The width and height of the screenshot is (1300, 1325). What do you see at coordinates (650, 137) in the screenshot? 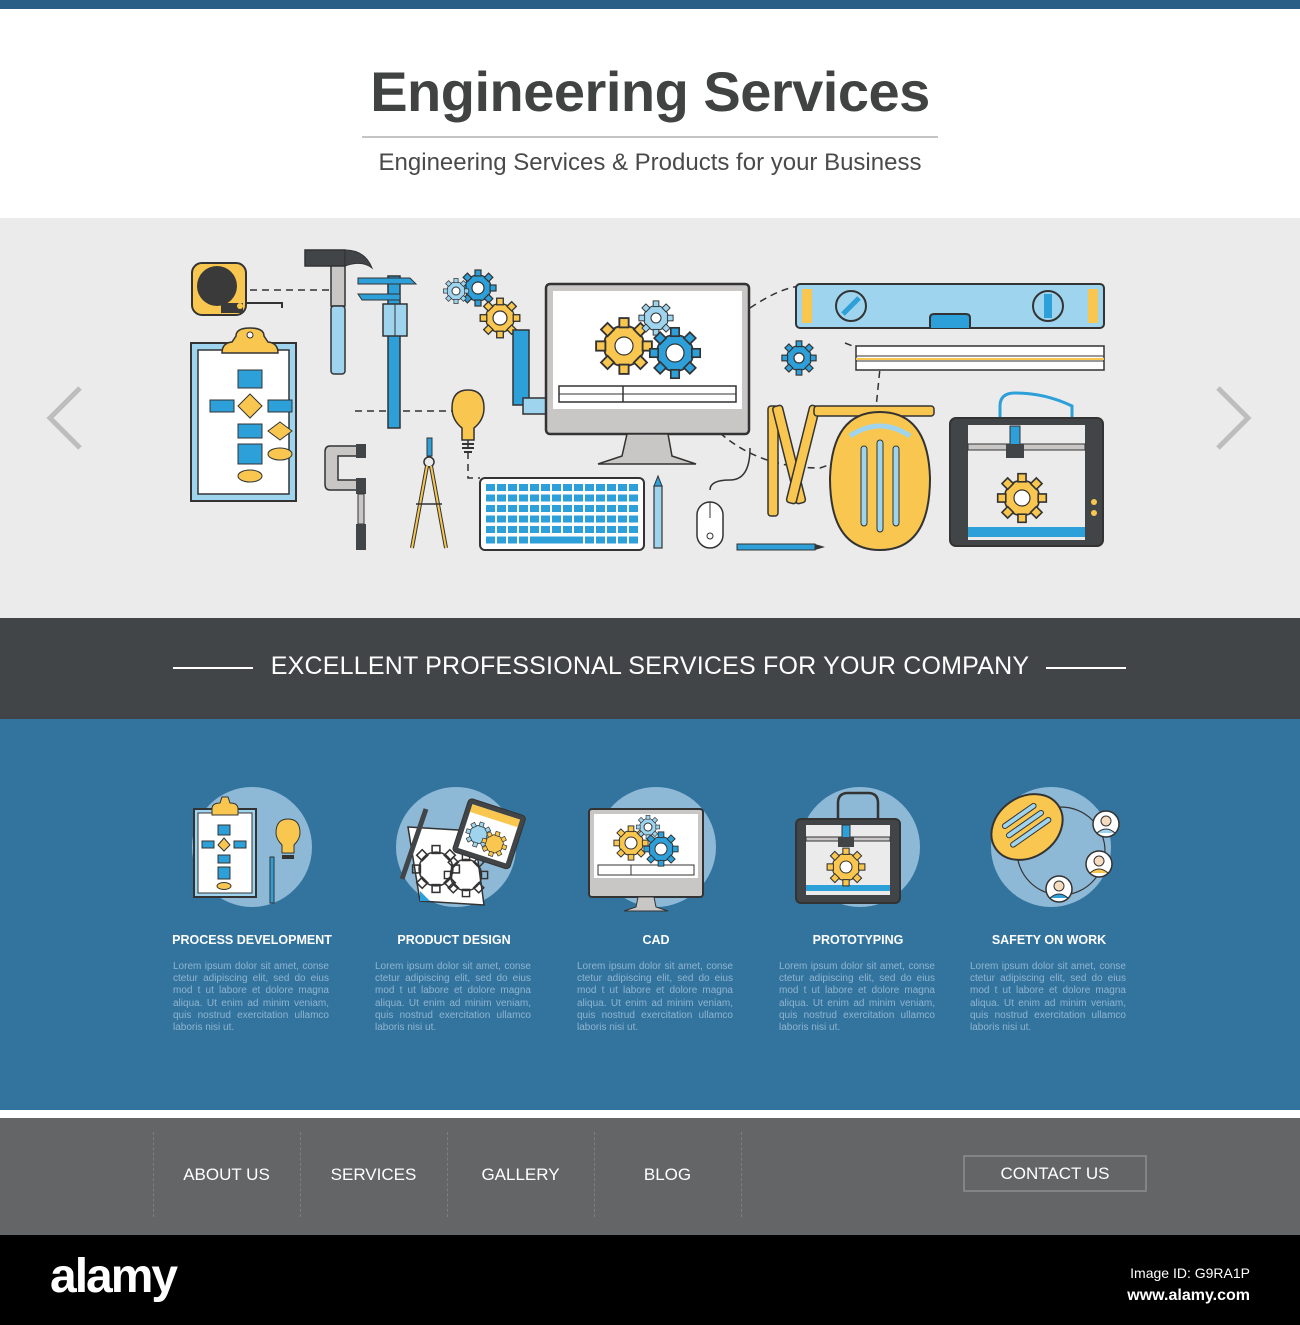
I see `title-divider` at bounding box center [650, 137].